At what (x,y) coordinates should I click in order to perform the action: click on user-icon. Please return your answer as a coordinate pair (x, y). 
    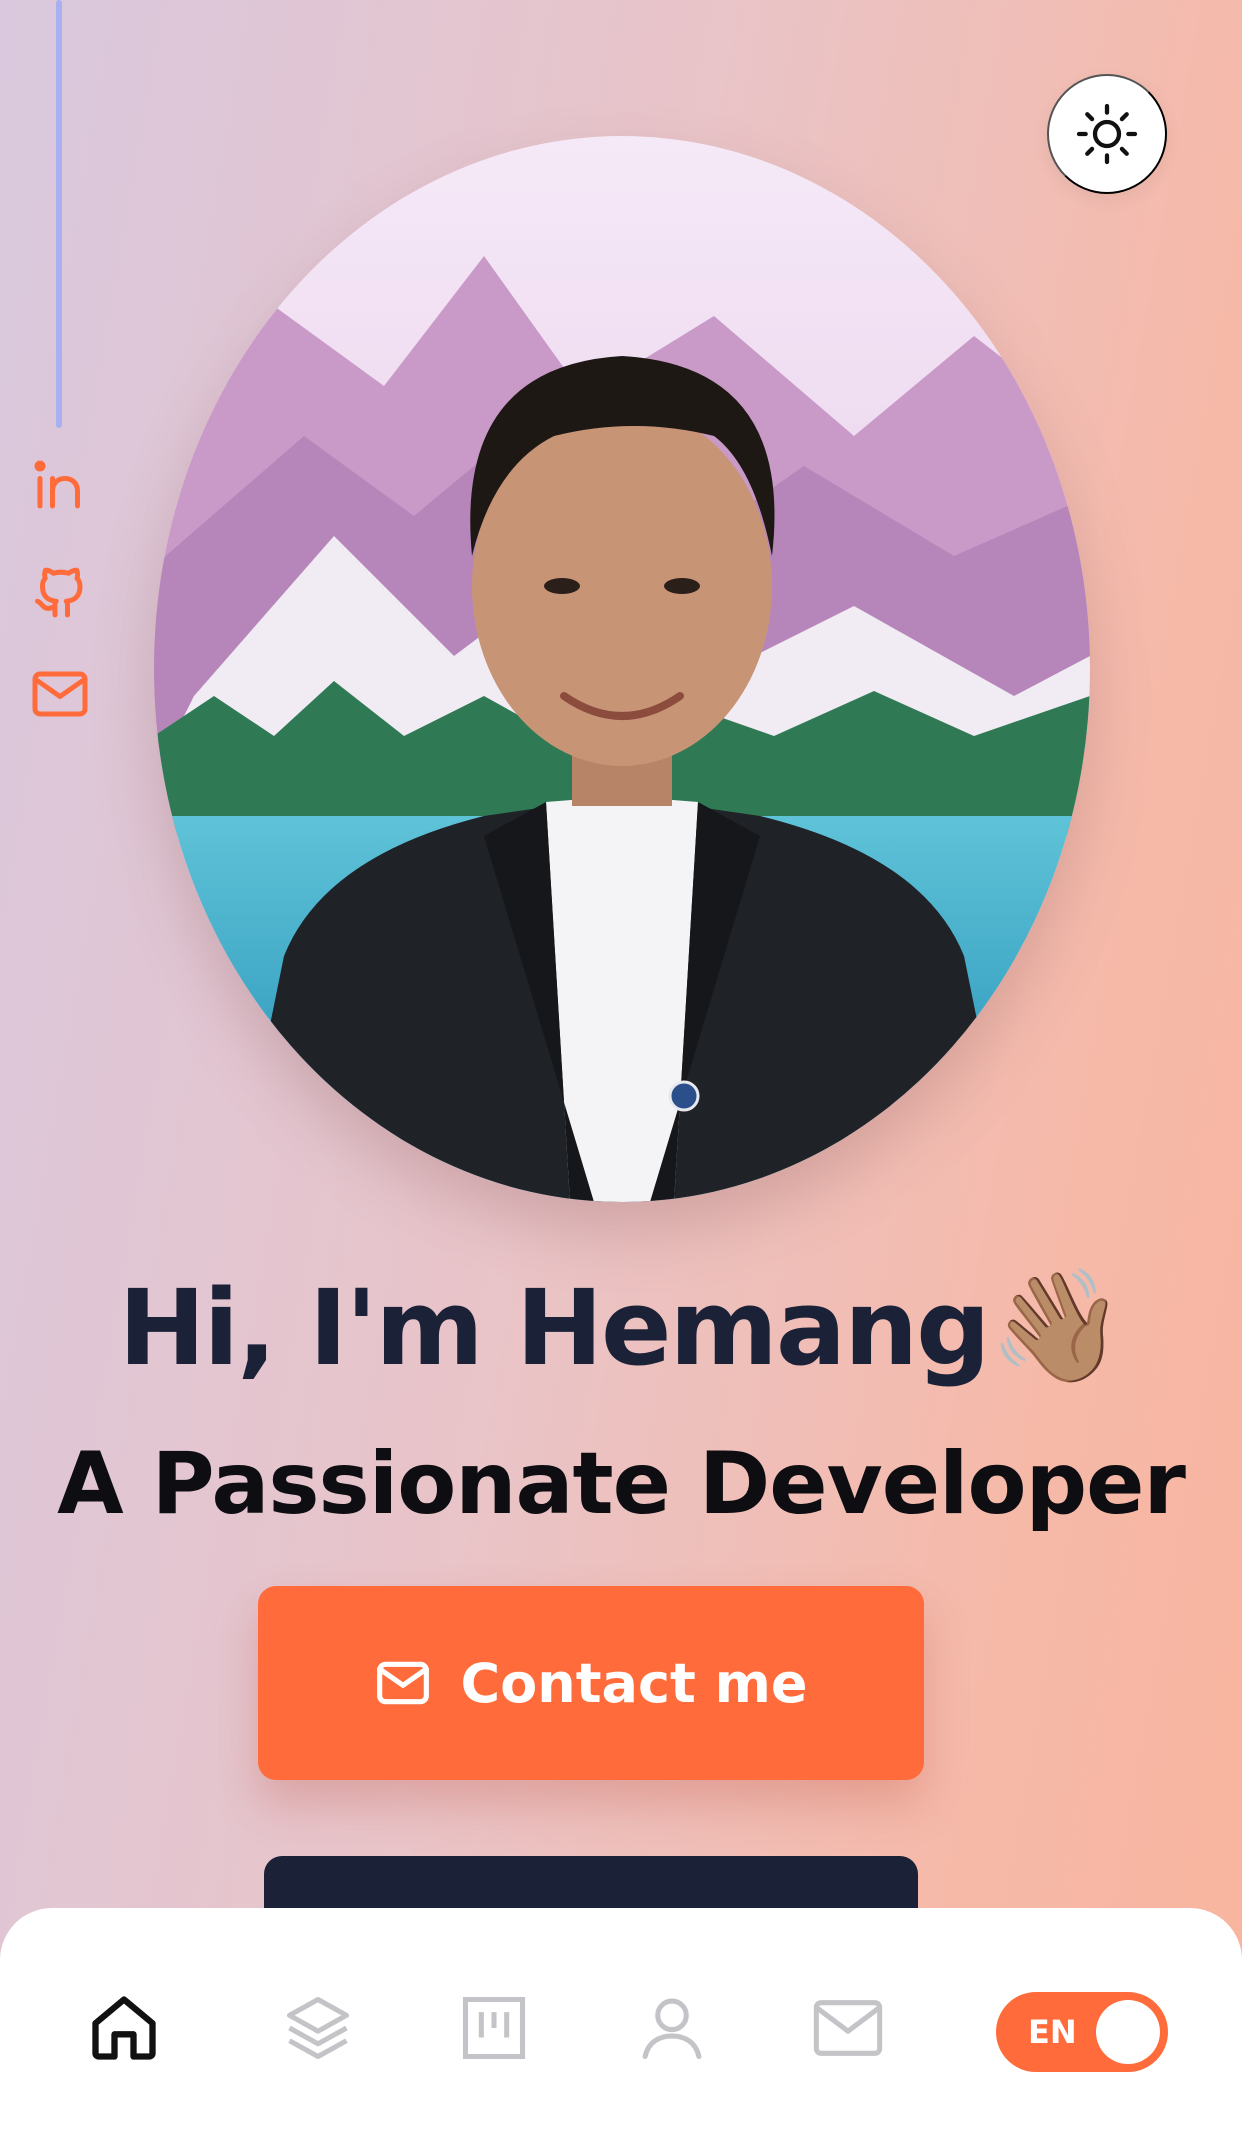
    Looking at the image, I should click on (672, 2029).